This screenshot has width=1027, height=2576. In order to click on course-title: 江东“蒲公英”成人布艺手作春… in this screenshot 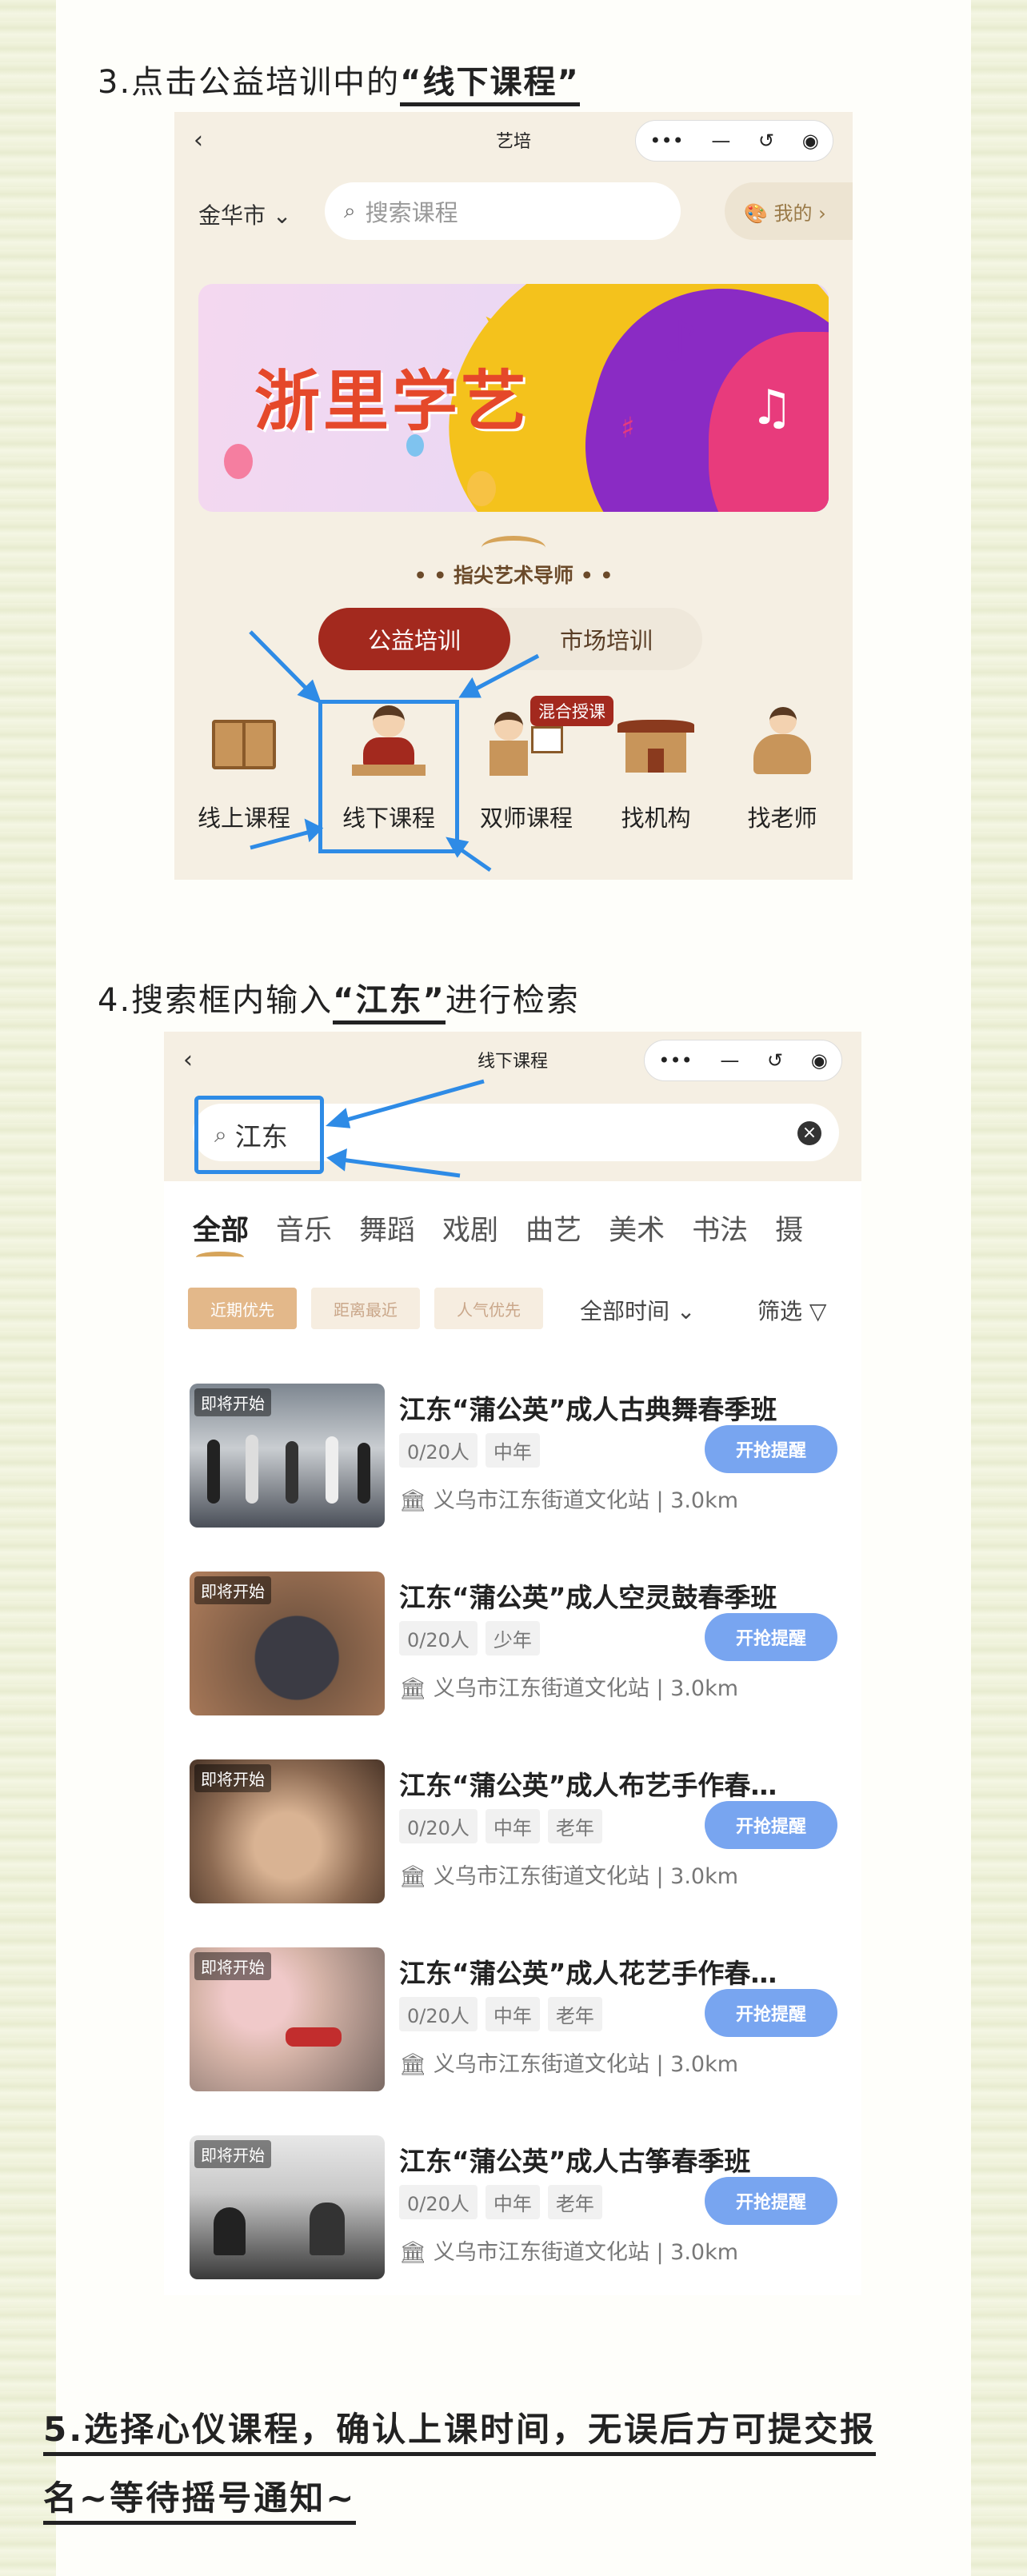, I will do `click(588, 1786)`.